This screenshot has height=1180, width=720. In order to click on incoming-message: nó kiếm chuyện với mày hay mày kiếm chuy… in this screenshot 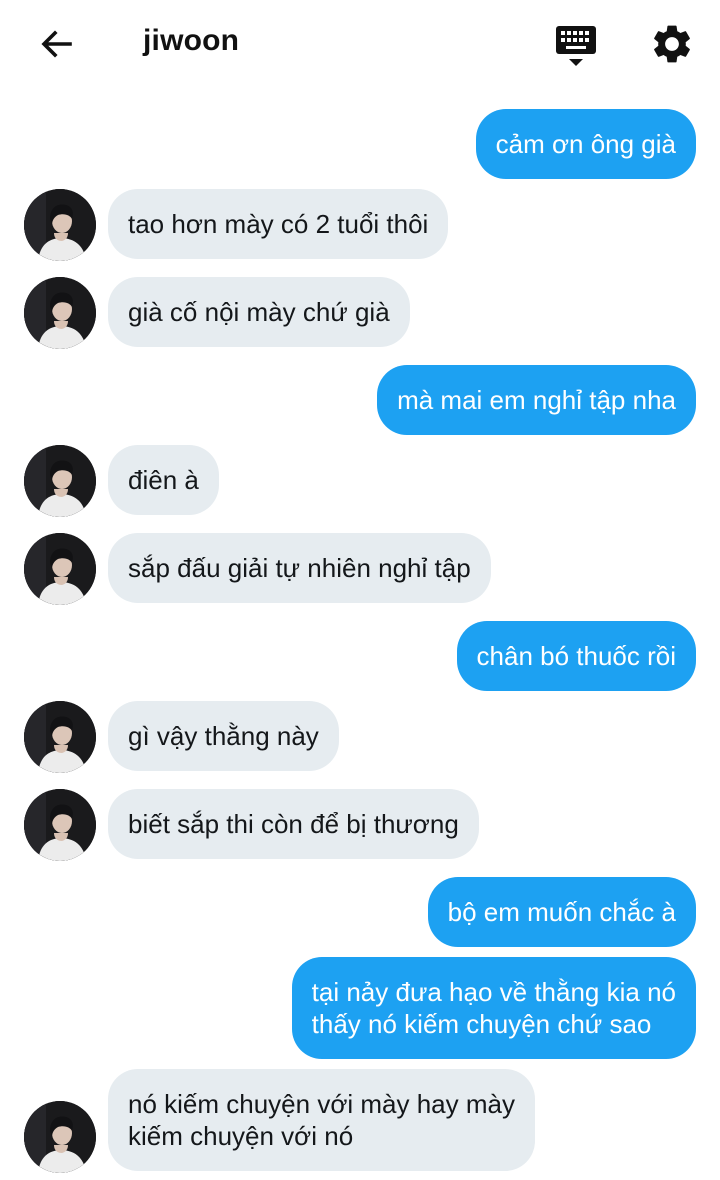, I will do `click(321, 1120)`.